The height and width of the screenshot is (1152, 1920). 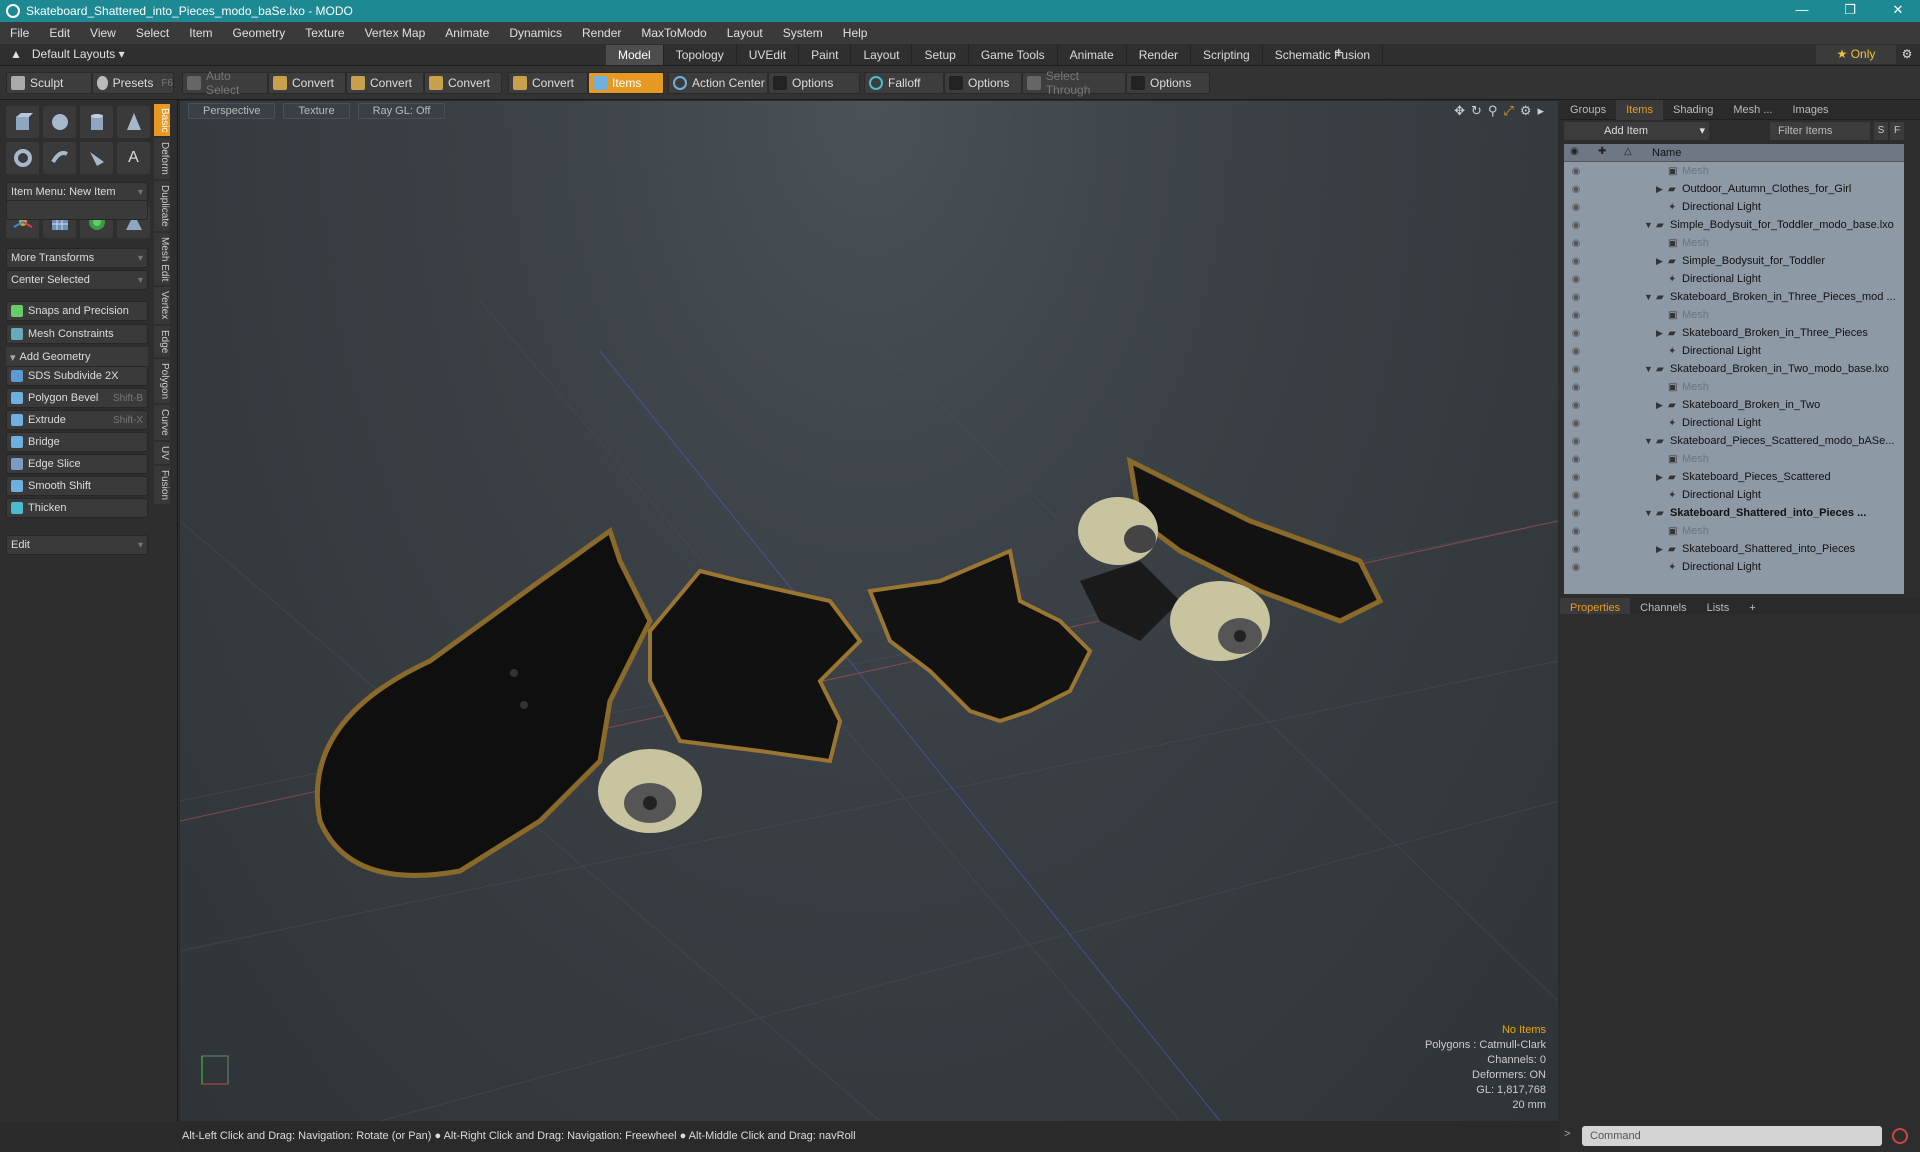 I want to click on add-geometry-header: ▾ Add Geometry, so click(x=77, y=357).